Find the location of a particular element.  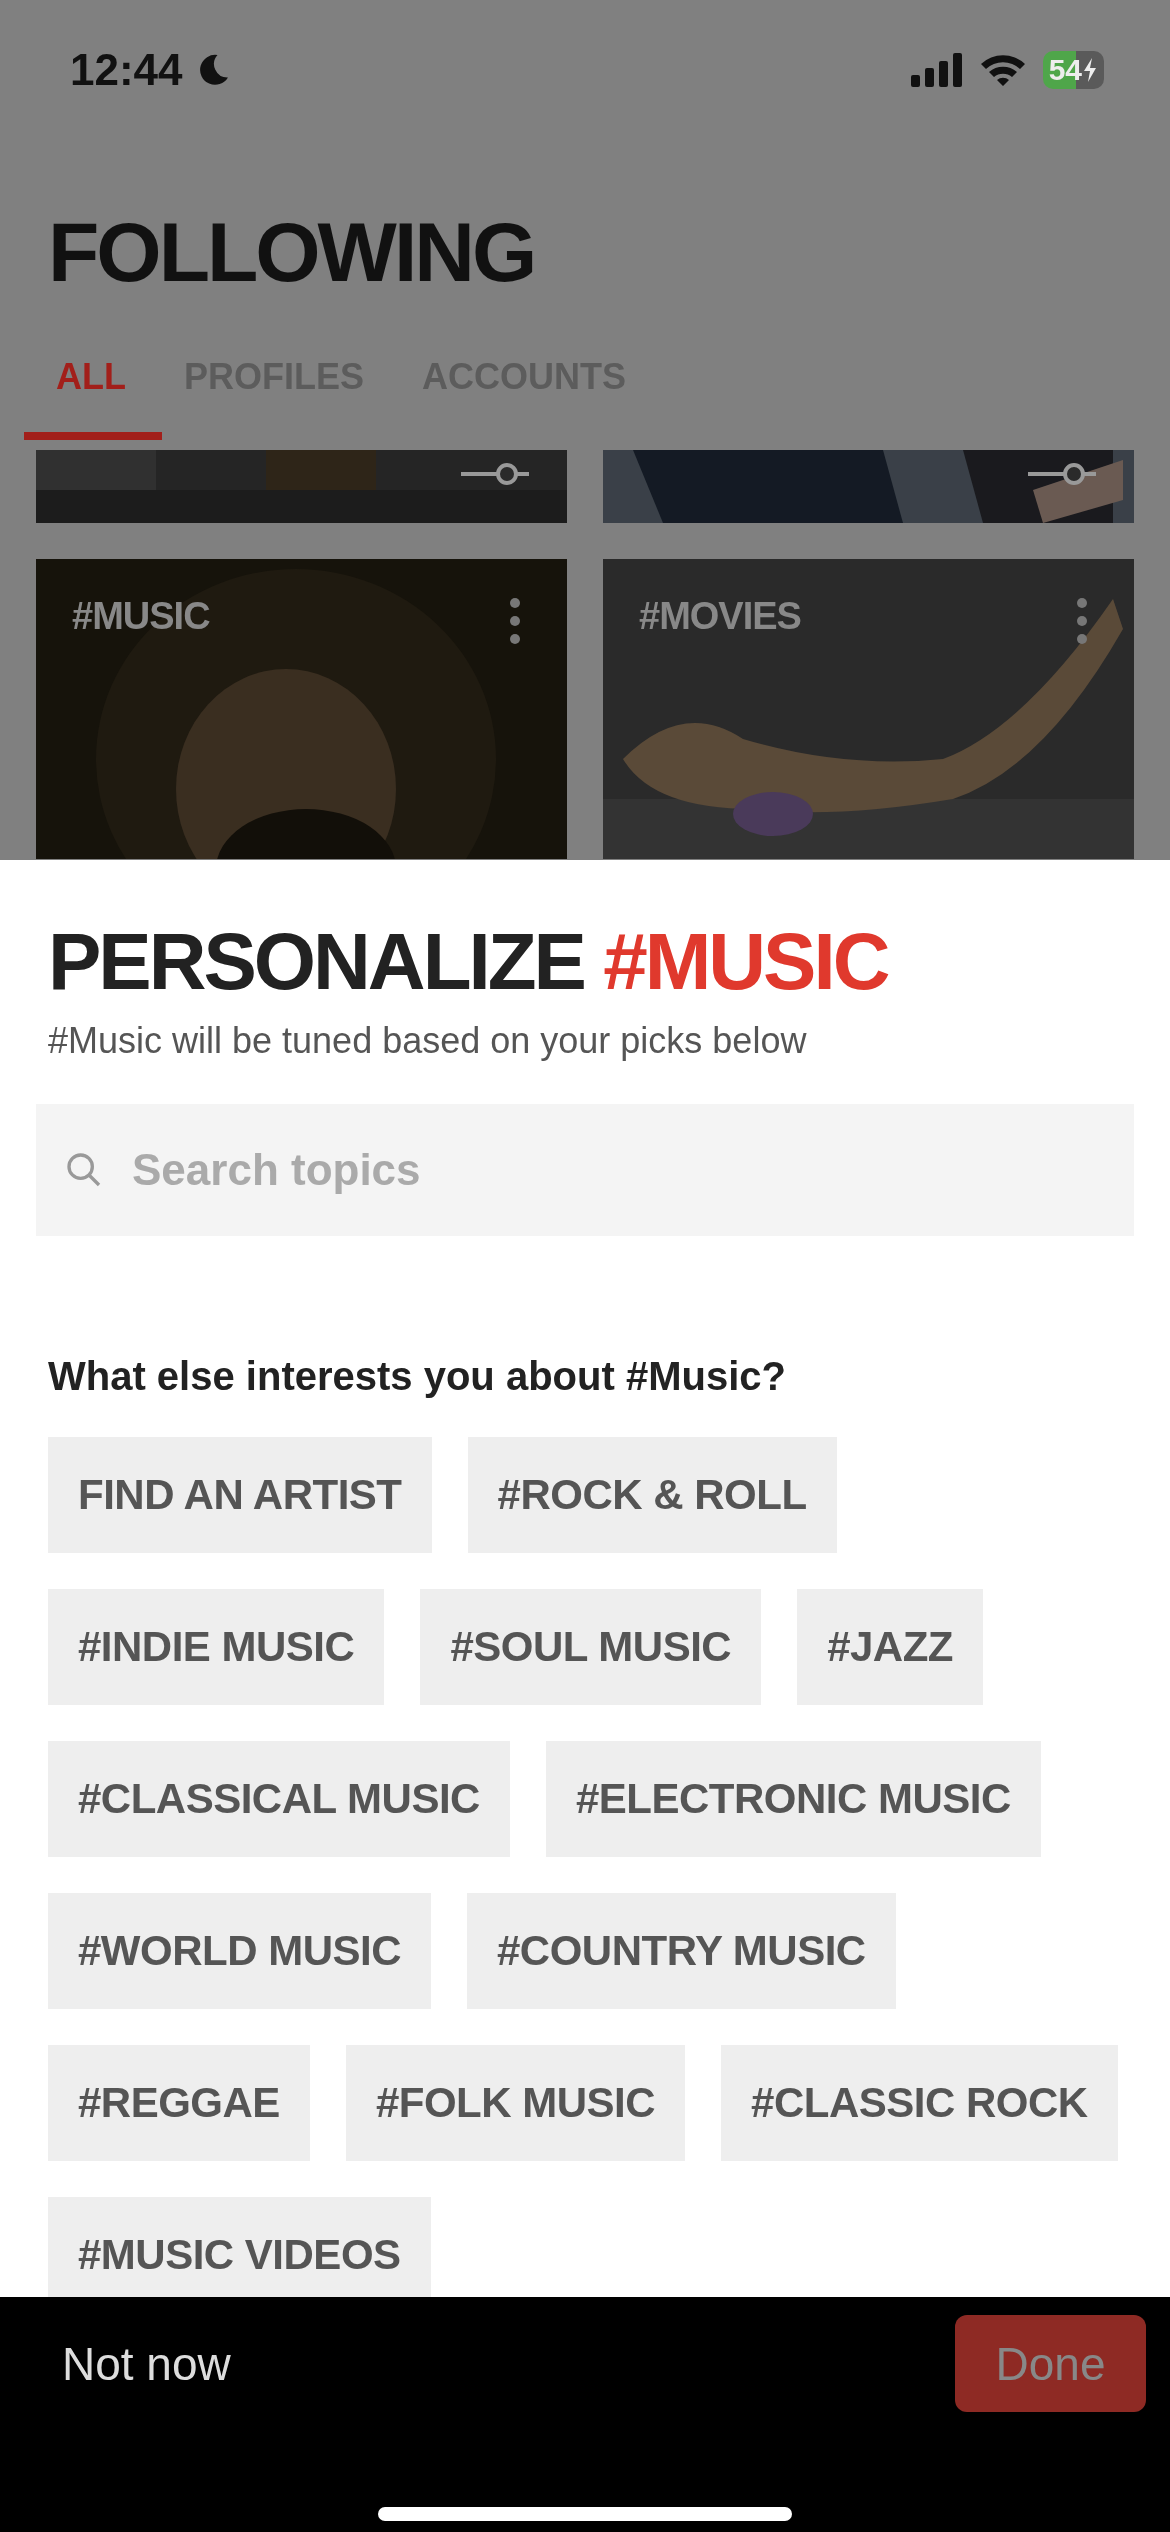

topic-chip: #FOLK MUSIC is located at coordinates (515, 2103).